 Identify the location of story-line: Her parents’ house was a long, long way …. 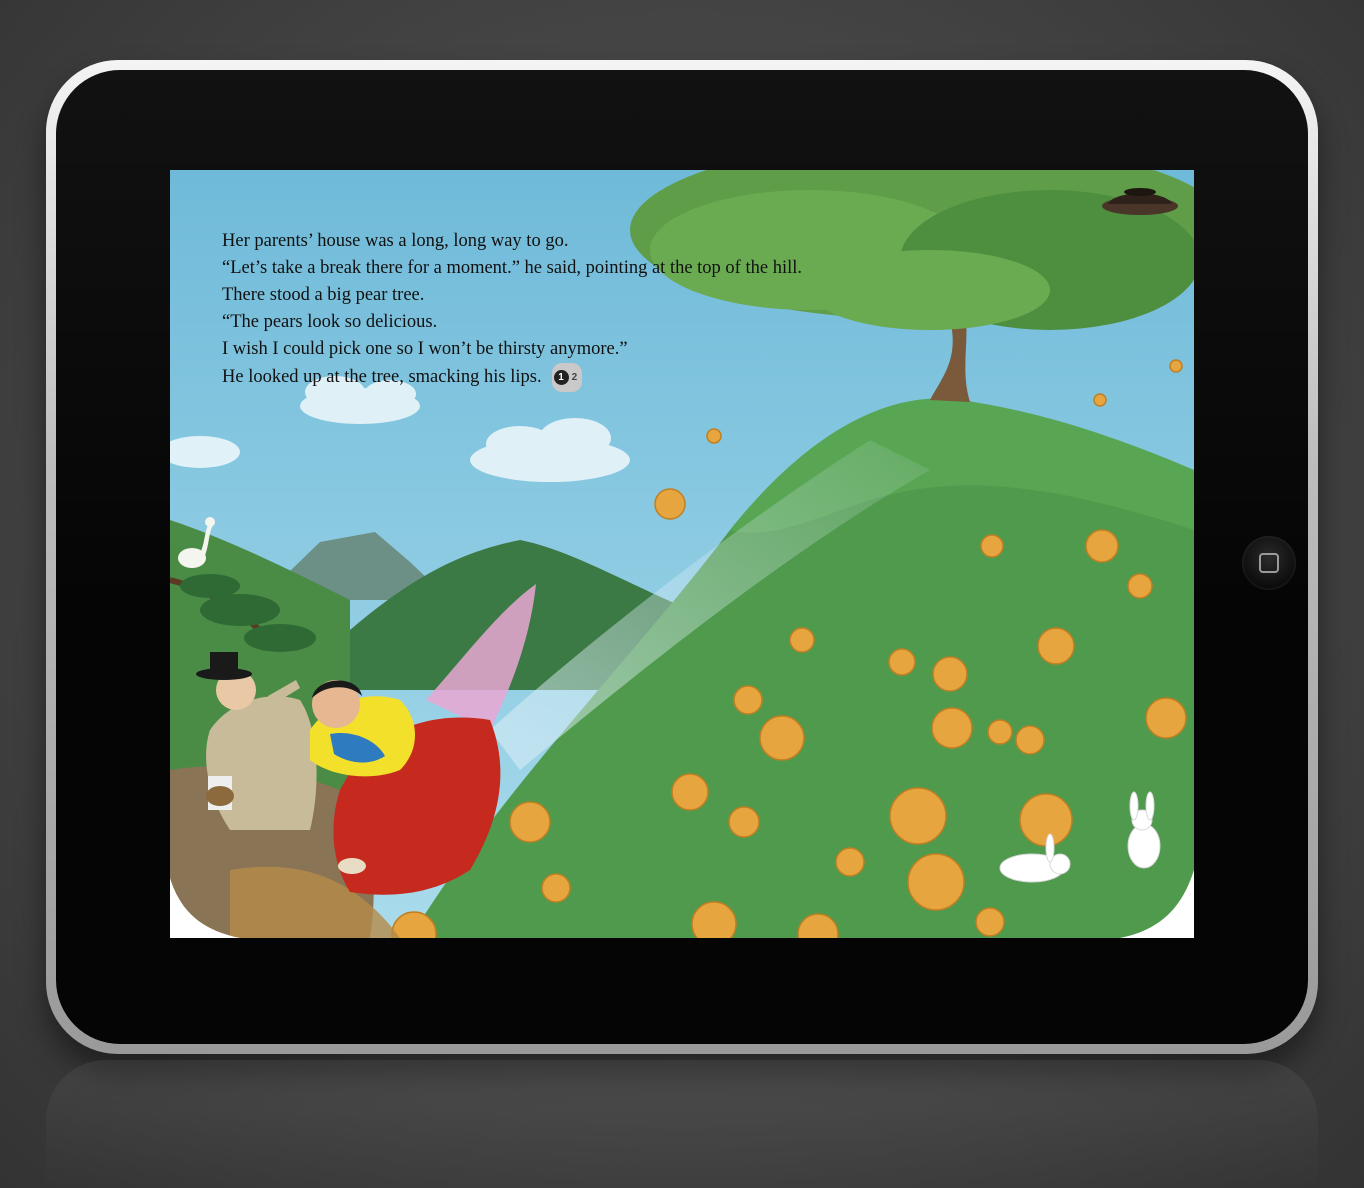
(395, 241).